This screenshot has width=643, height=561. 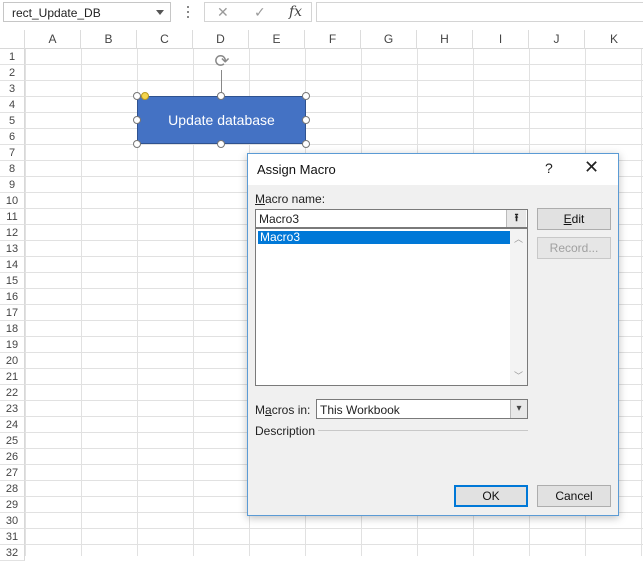 What do you see at coordinates (145, 96) in the screenshot?
I see `adjust-handle` at bounding box center [145, 96].